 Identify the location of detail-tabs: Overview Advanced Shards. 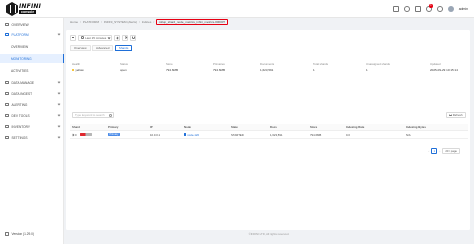
(101, 48).